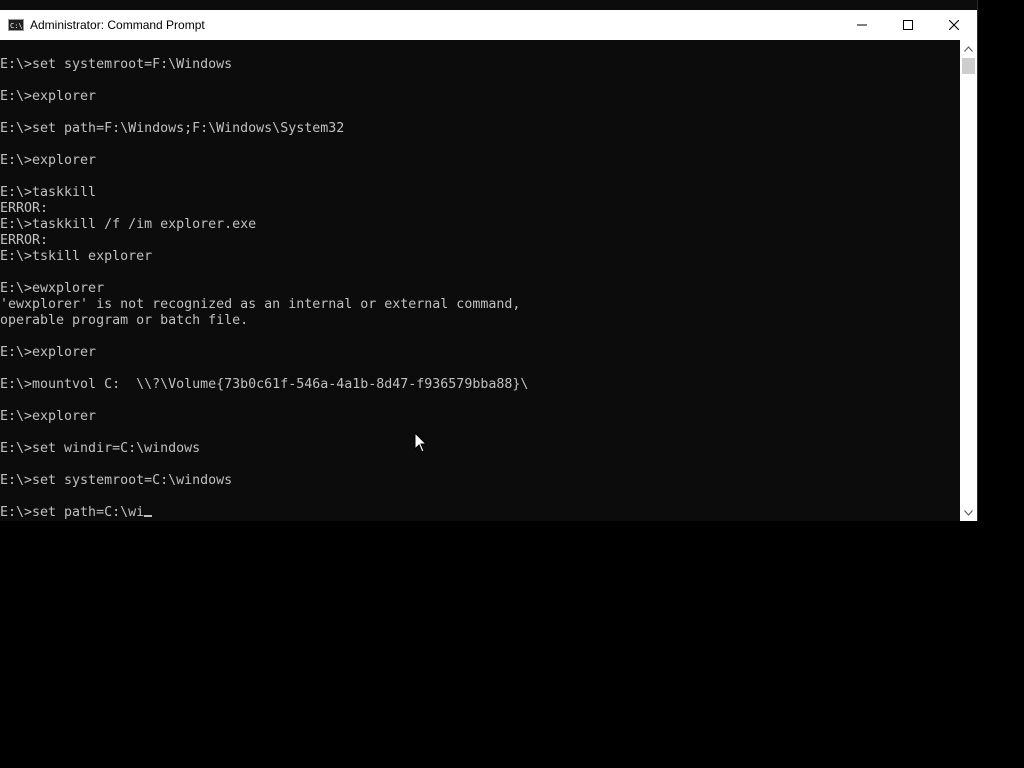 Image resolution: width=1024 pixels, height=768 pixels. I want to click on chevron-down-icon, so click(968, 512).